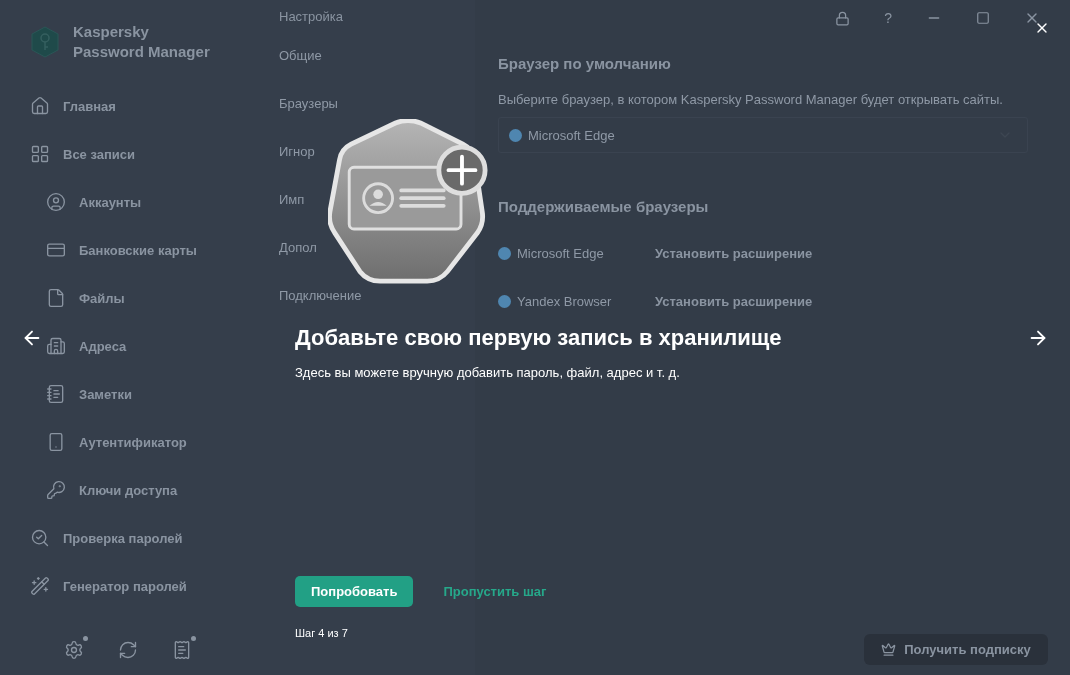 Image resolution: width=1070 pixels, height=675 pixels. I want to click on section-heading: Браузер по умолчанию, so click(585, 63).